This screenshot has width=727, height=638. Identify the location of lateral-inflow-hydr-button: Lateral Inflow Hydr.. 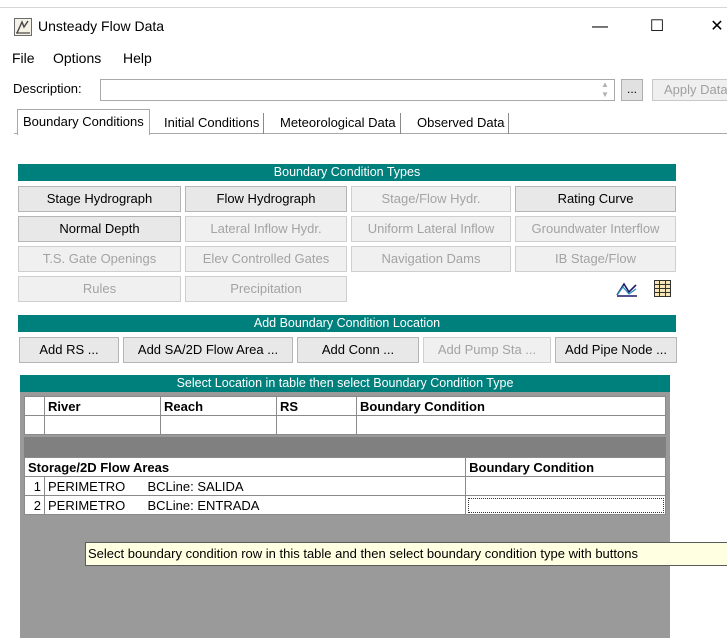
(266, 229).